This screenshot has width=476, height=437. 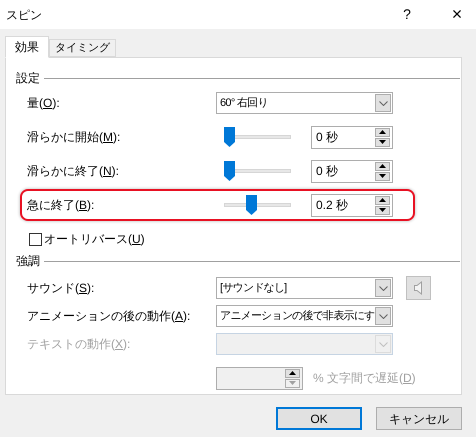 What do you see at coordinates (457, 14) in the screenshot?
I see `close-button: ×` at bounding box center [457, 14].